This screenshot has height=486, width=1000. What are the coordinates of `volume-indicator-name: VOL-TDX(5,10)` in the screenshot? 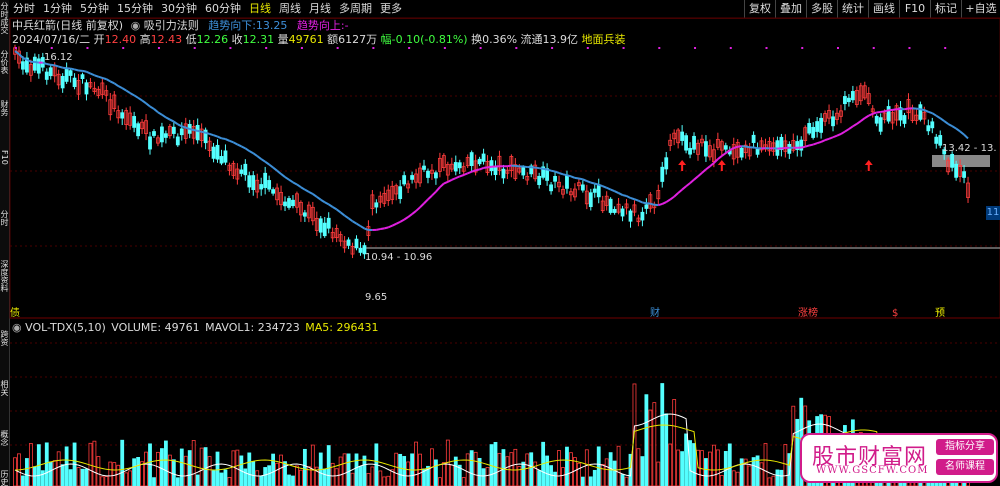 It's located at (65, 327).